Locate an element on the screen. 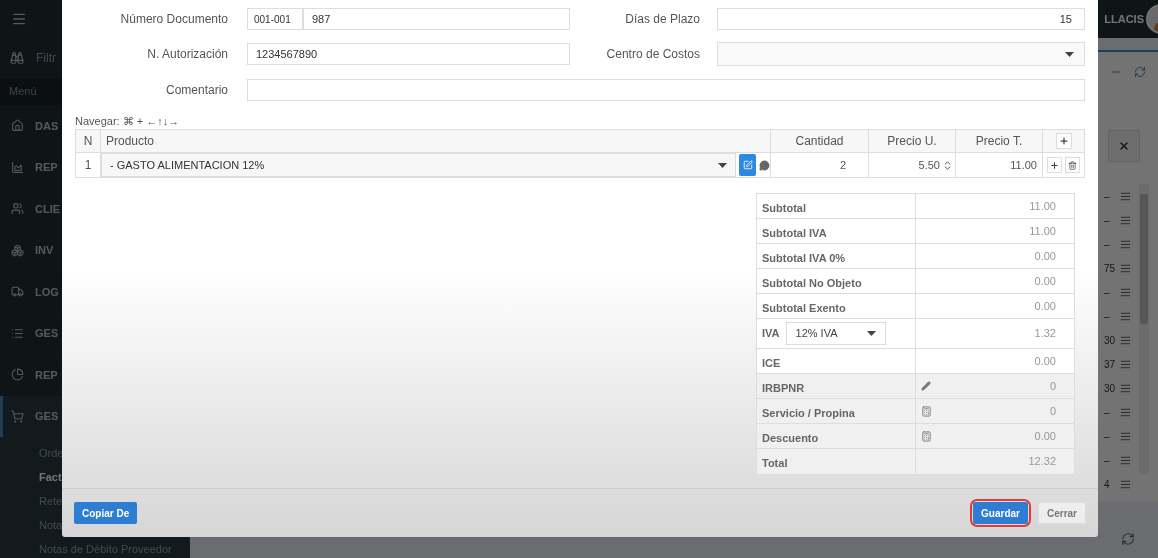  total-value: 1.32 is located at coordinates (1045, 334).